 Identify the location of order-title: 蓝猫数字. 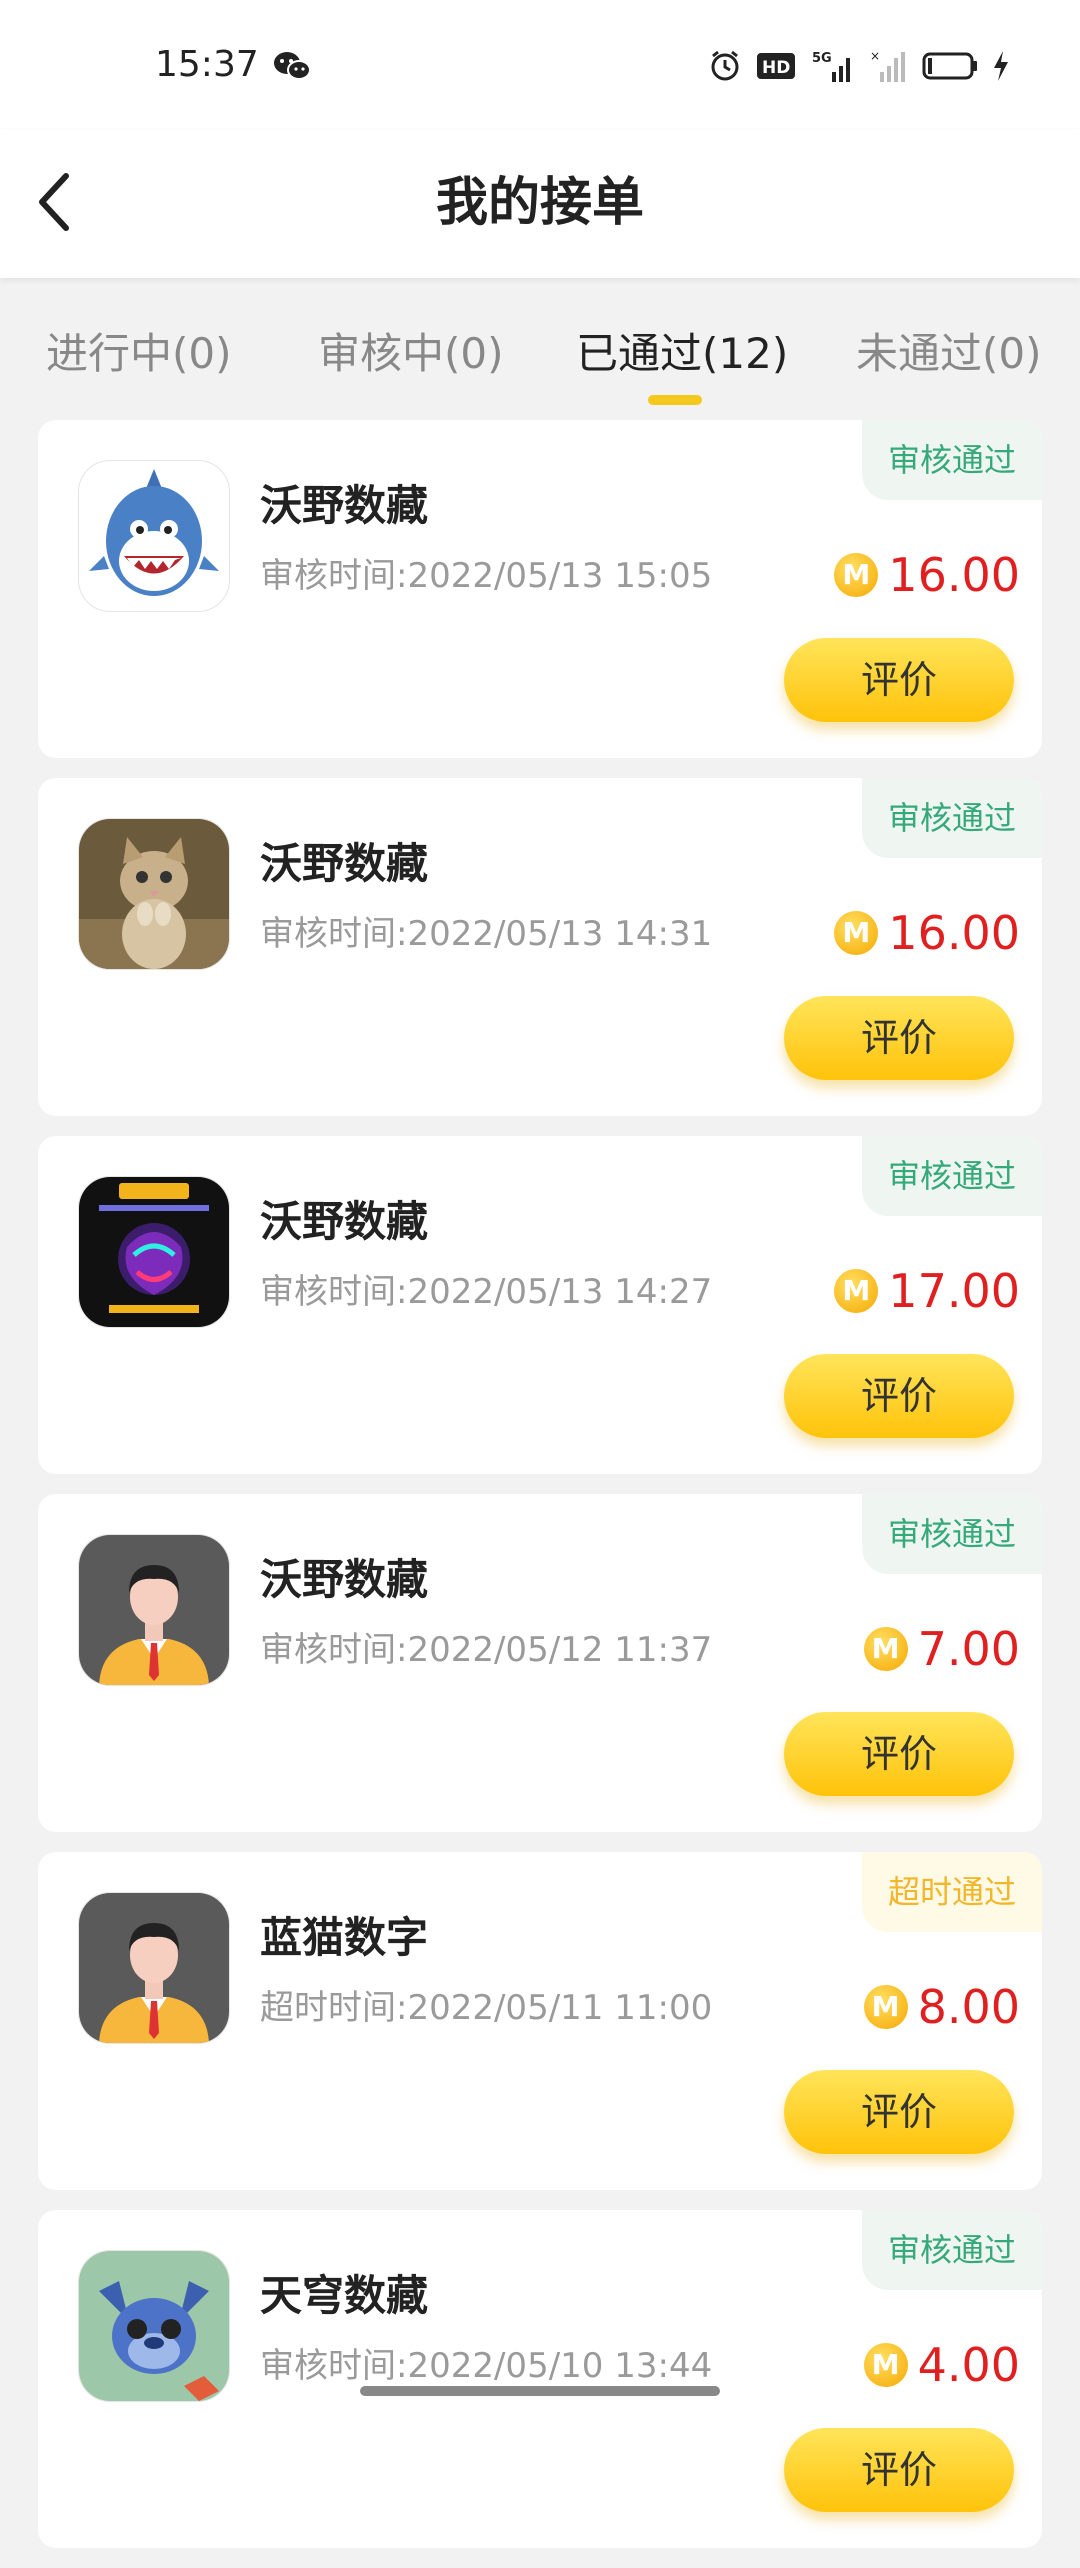
(344, 1937).